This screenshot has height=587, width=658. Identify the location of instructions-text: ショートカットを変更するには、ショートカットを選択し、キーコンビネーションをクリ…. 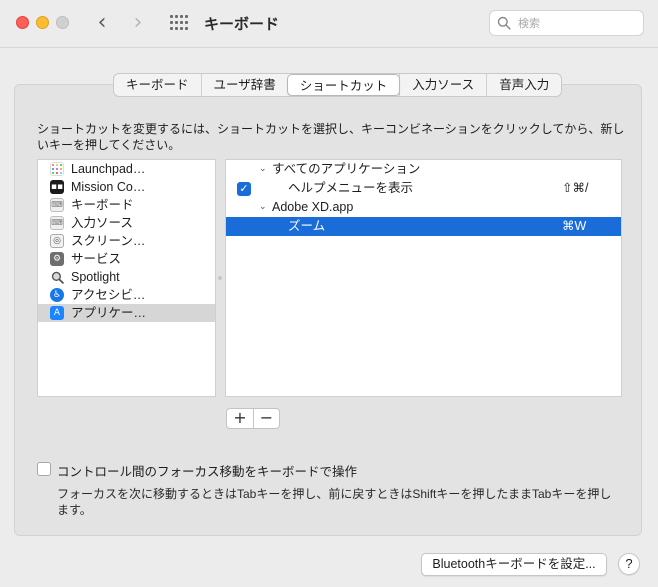
(331, 137).